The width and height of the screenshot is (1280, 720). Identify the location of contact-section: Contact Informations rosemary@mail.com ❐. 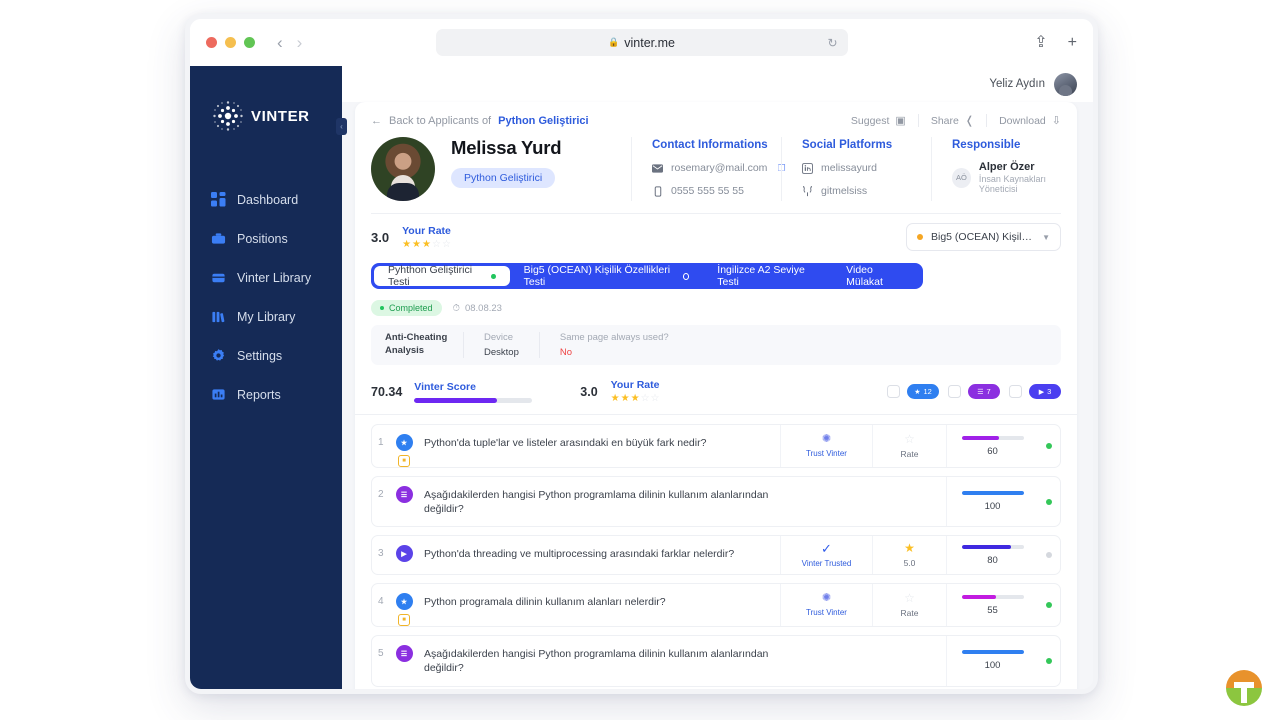
(708, 169).